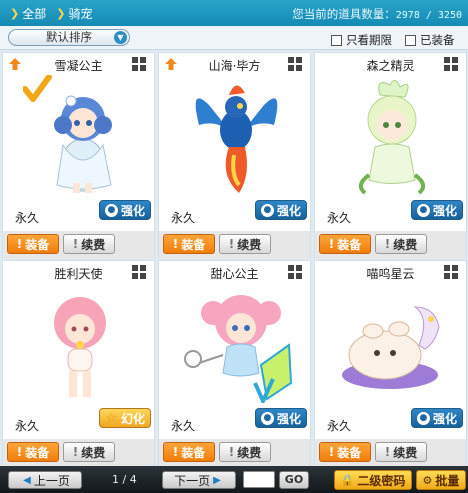 The width and height of the screenshot is (468, 493). What do you see at coordinates (120, 37) in the screenshot?
I see `chevron-down-icon: ▼` at bounding box center [120, 37].